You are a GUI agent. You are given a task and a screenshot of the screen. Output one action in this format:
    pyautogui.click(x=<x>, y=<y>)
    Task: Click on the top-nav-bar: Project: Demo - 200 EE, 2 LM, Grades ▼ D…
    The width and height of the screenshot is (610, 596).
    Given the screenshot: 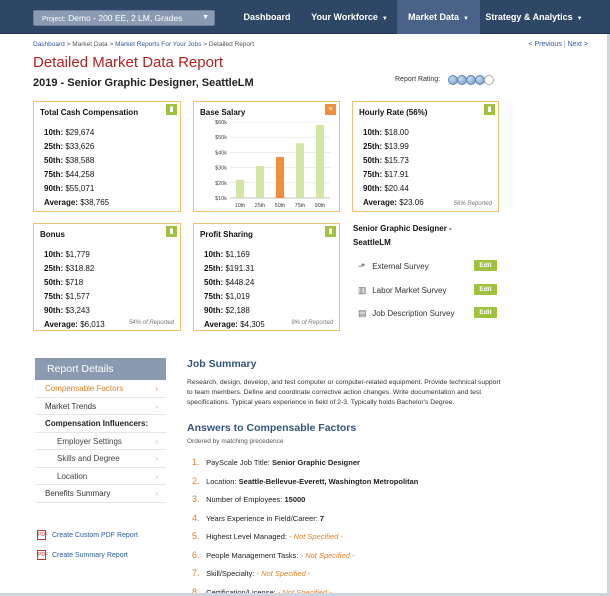 What is the action you would take?
    pyautogui.click(x=305, y=17)
    